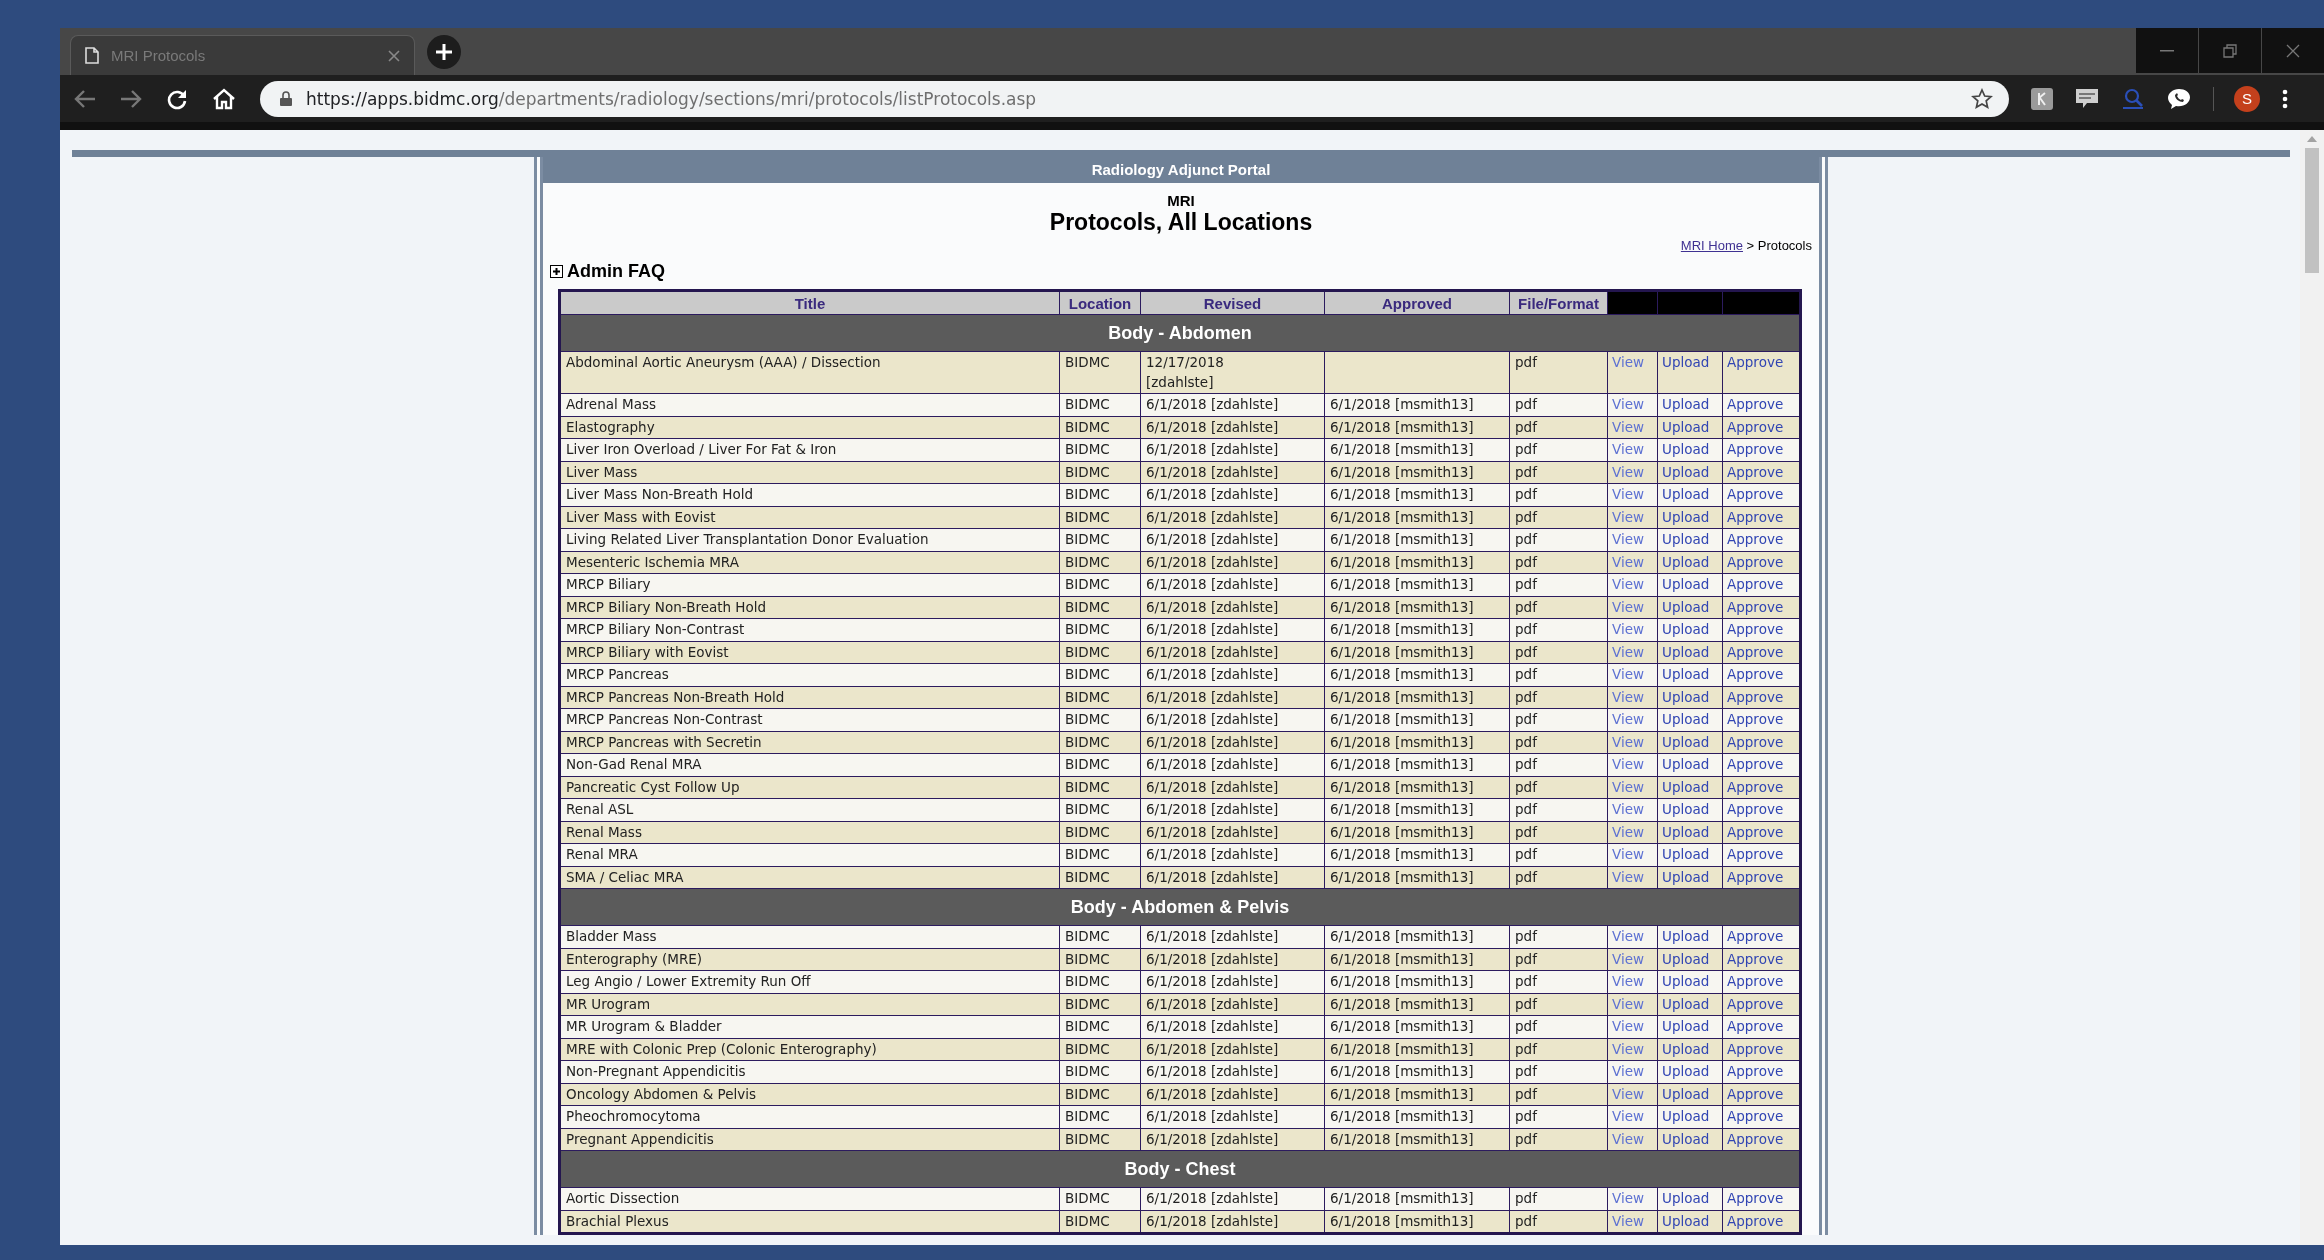 The image size is (2324, 1260). Describe the element at coordinates (2247, 98) in the screenshot. I see `profile-avatar: S` at that location.